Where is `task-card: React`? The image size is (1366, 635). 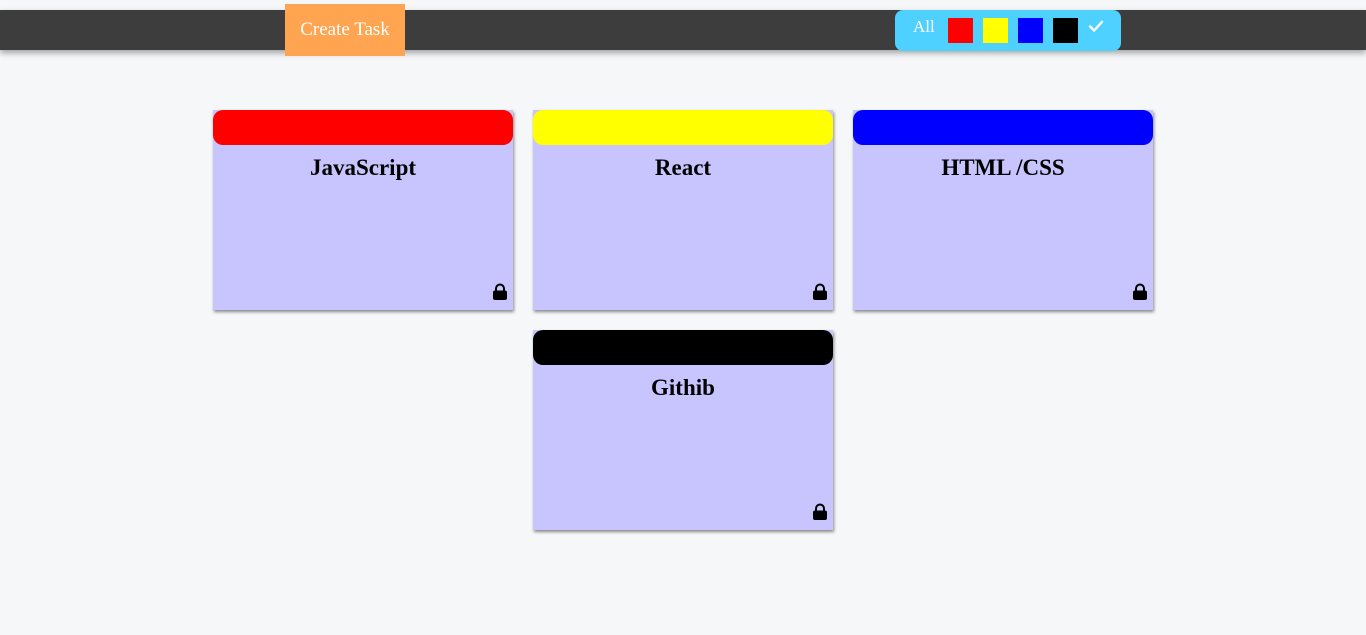 task-card: React is located at coordinates (683, 210).